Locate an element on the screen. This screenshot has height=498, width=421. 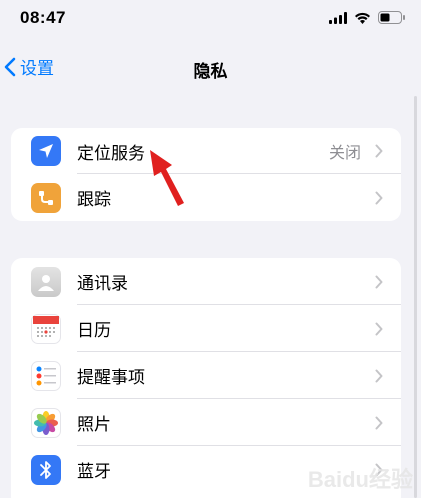
row-label: 通讯录 is located at coordinates (102, 284).